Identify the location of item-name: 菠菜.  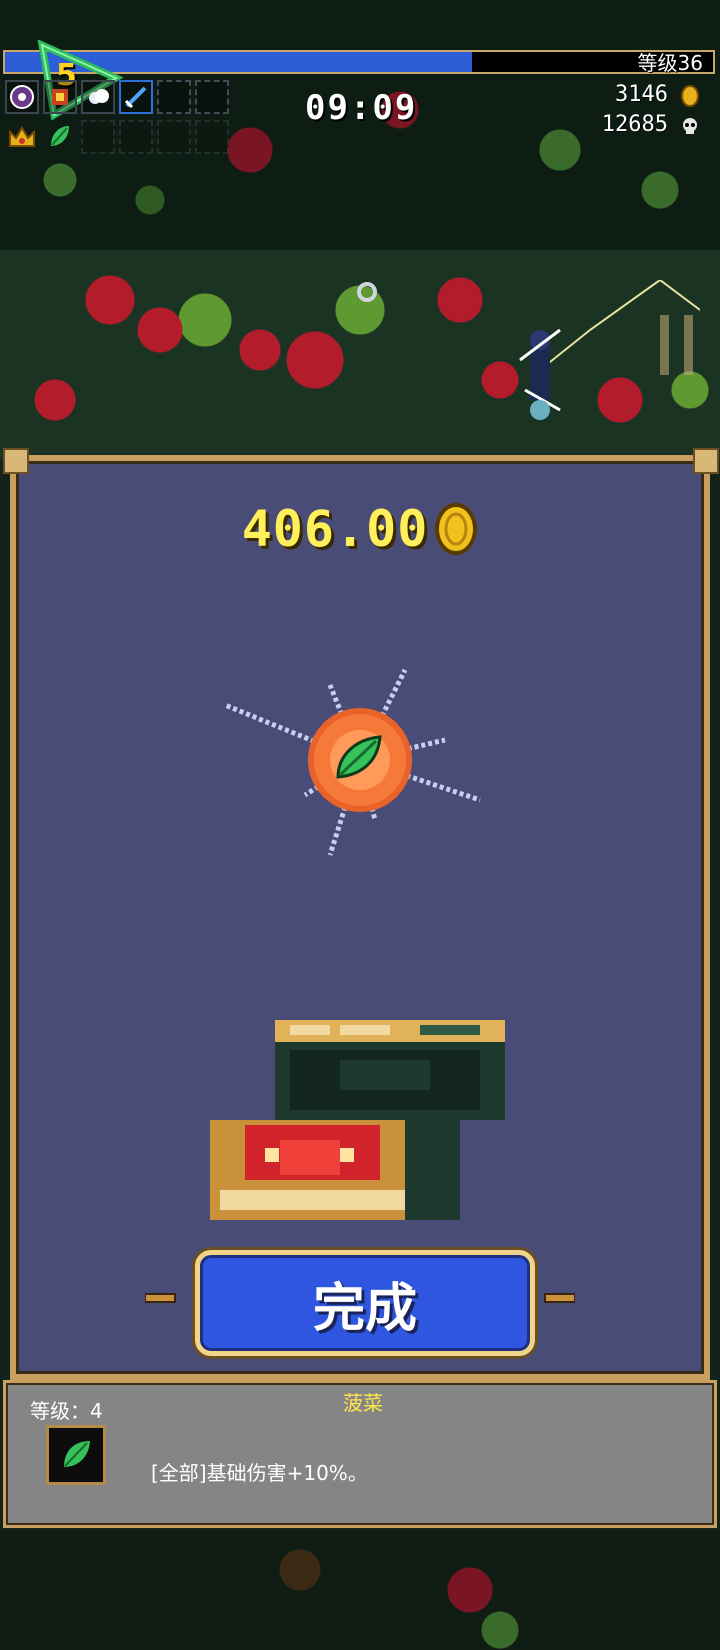
(363, 1403).